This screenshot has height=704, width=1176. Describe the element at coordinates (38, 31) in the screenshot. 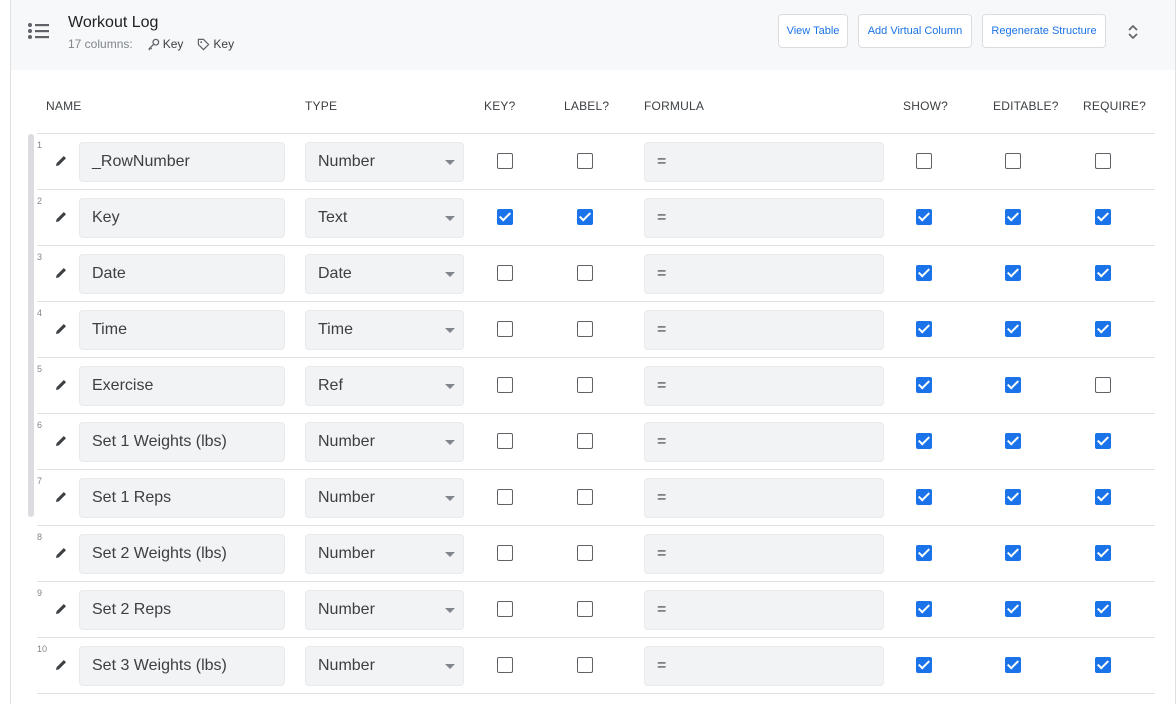

I see `list-icon` at that location.